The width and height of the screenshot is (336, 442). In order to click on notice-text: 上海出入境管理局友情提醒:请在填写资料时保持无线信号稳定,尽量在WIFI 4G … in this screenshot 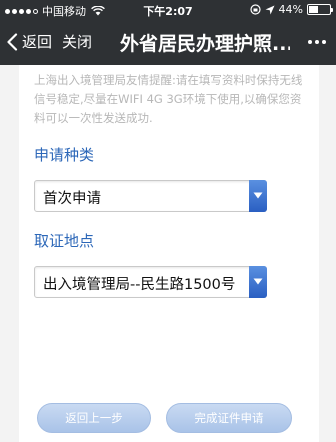, I will do `click(168, 99)`.